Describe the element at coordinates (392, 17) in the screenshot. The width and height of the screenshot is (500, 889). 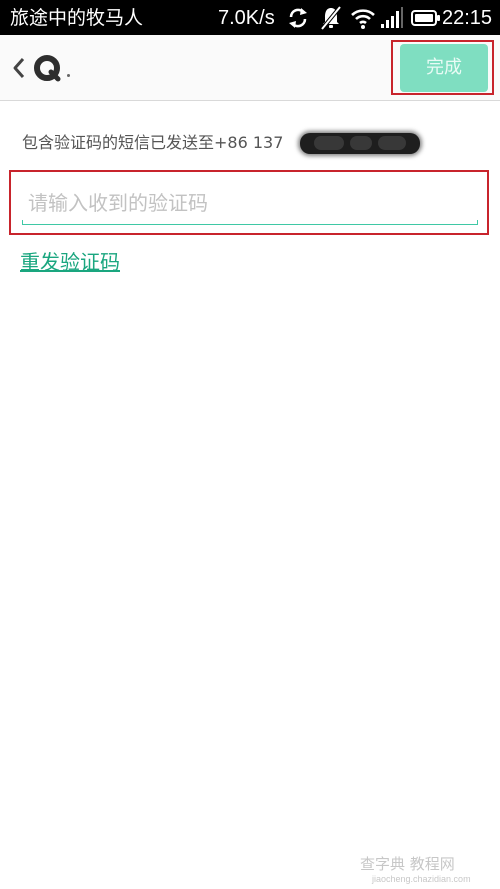
I see `signal-icon` at that location.